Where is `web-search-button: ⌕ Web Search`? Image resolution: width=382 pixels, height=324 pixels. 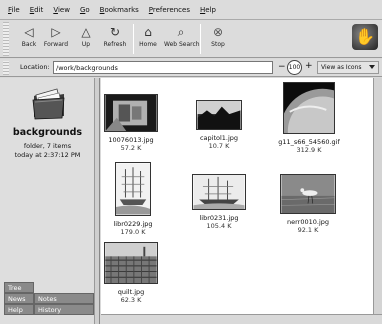
web-search-button: ⌕ Web Search is located at coordinates (182, 35).